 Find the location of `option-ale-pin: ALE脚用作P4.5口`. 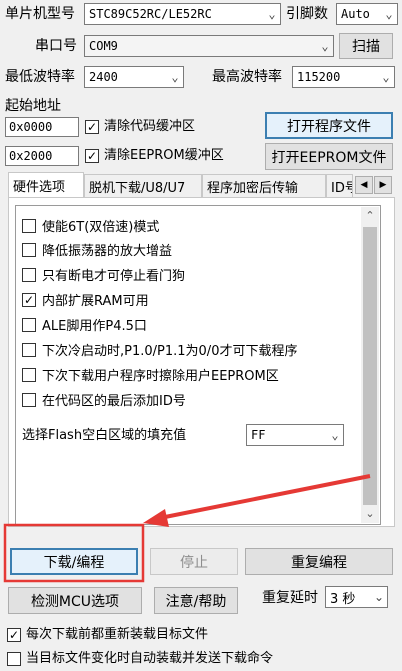

option-ale-pin: ALE脚用作P4.5口 is located at coordinates (84, 324).